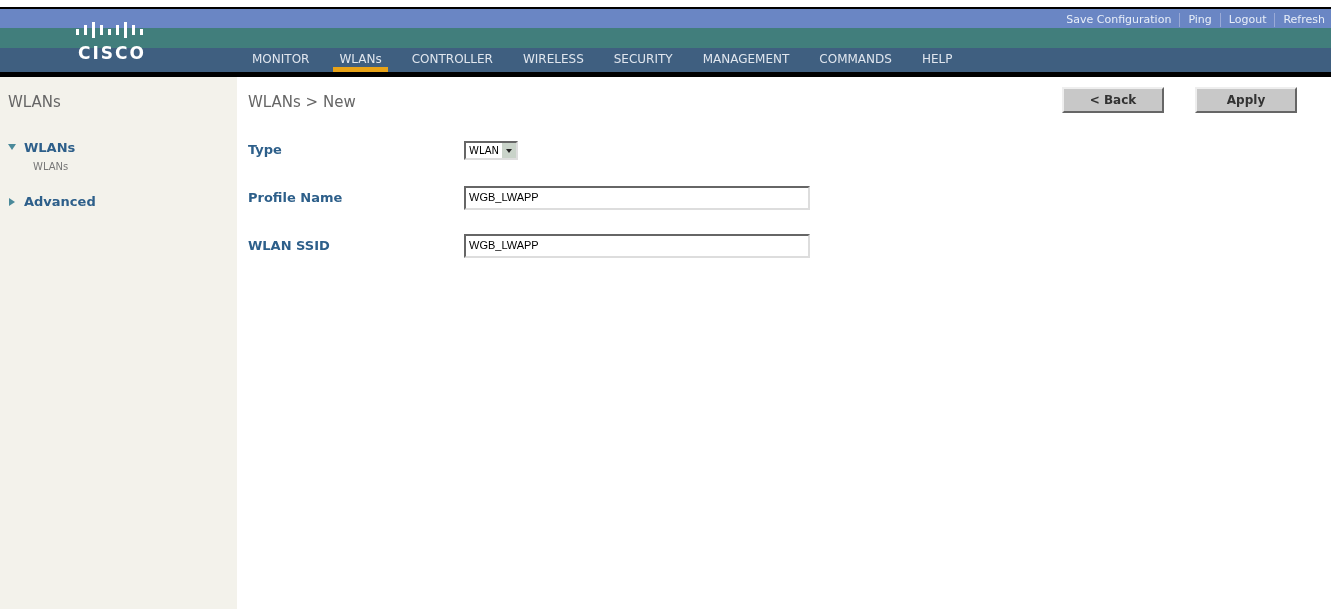 This screenshot has width=1331, height=609. What do you see at coordinates (265, 150) in the screenshot?
I see `field-label: Type` at bounding box center [265, 150].